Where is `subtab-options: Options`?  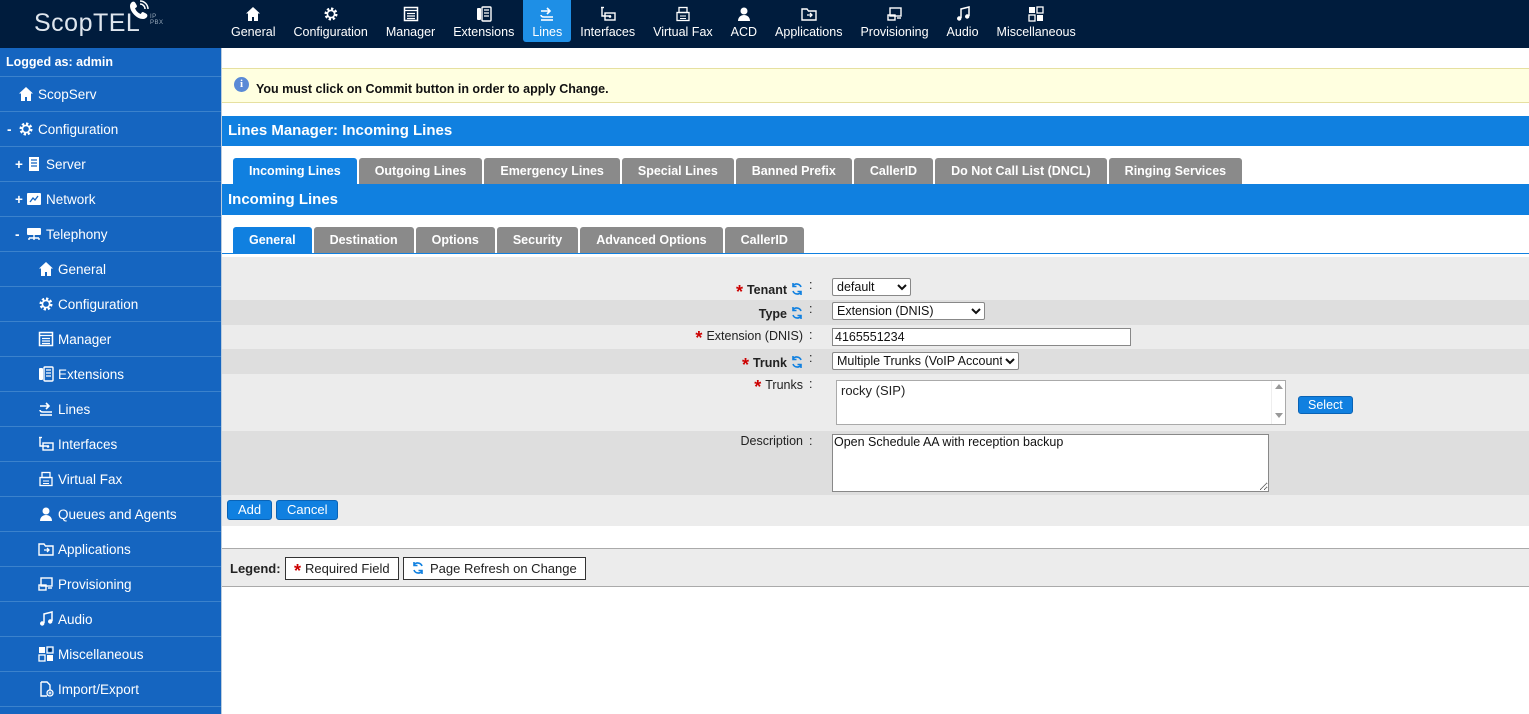 subtab-options: Options is located at coordinates (455, 240).